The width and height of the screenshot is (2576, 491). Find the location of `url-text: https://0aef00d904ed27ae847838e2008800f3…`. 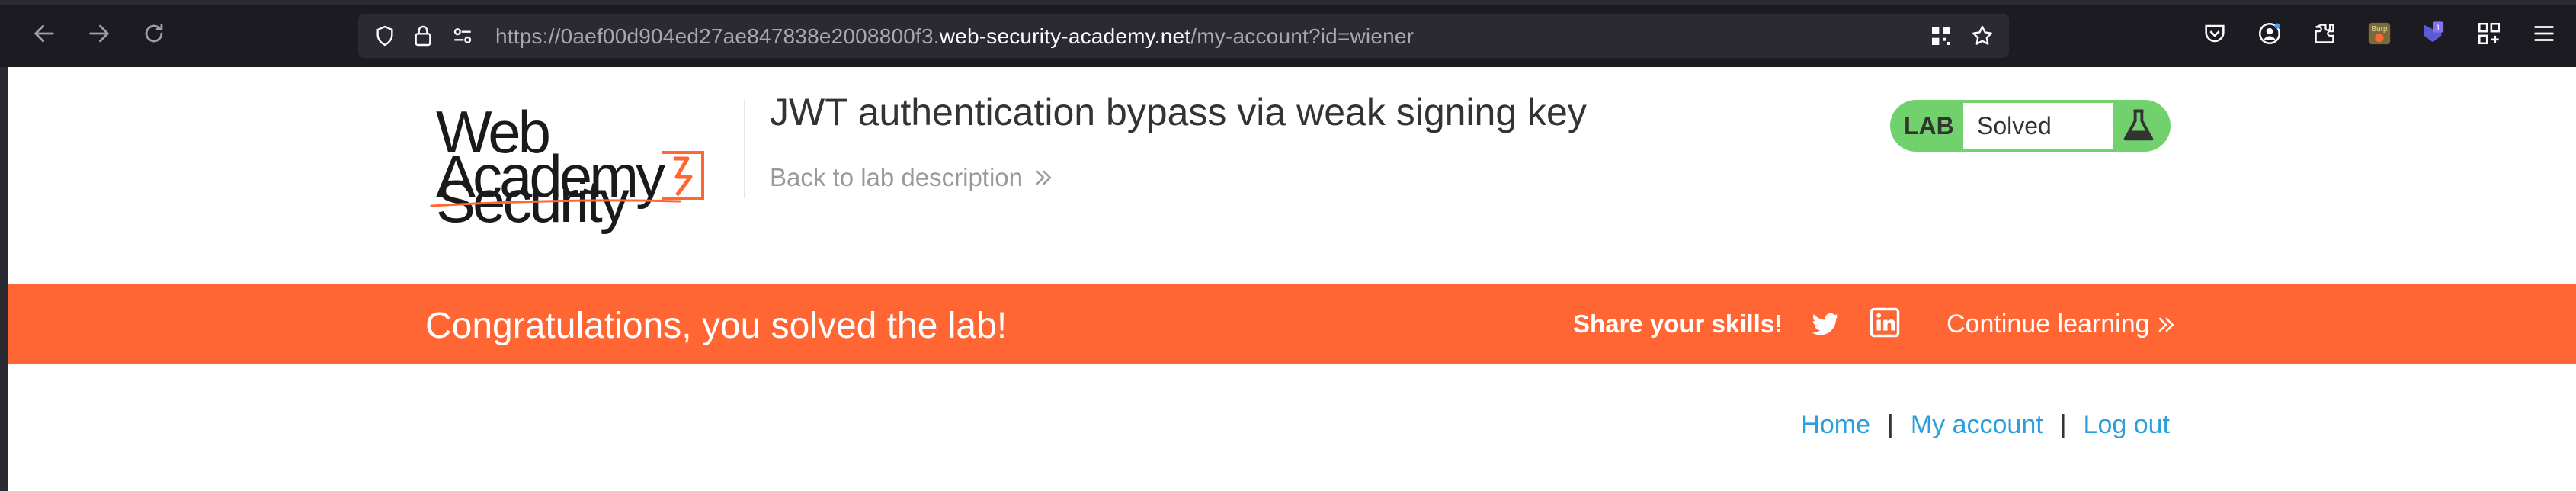

url-text: https://0aef00d904ed27ae847838e2008800f3… is located at coordinates (954, 36).